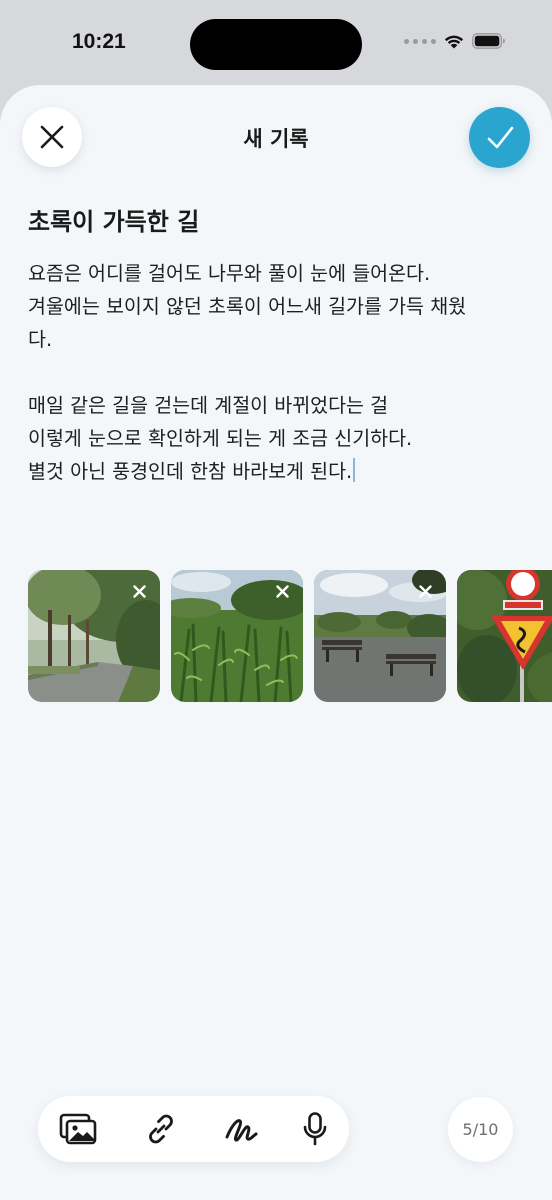 The height and width of the screenshot is (1200, 552). What do you see at coordinates (480, 1129) in the screenshot?
I see `photo-count-badge: 5/10` at bounding box center [480, 1129].